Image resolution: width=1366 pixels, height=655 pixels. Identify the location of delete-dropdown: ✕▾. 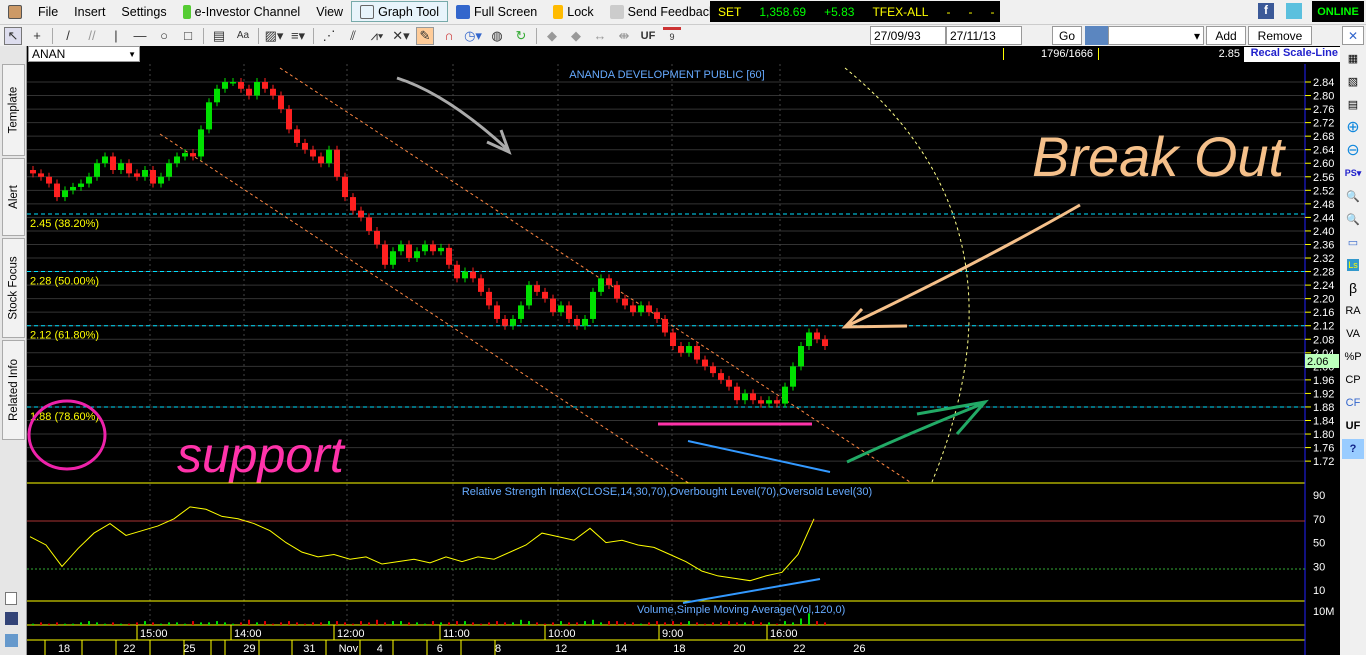
(401, 36).